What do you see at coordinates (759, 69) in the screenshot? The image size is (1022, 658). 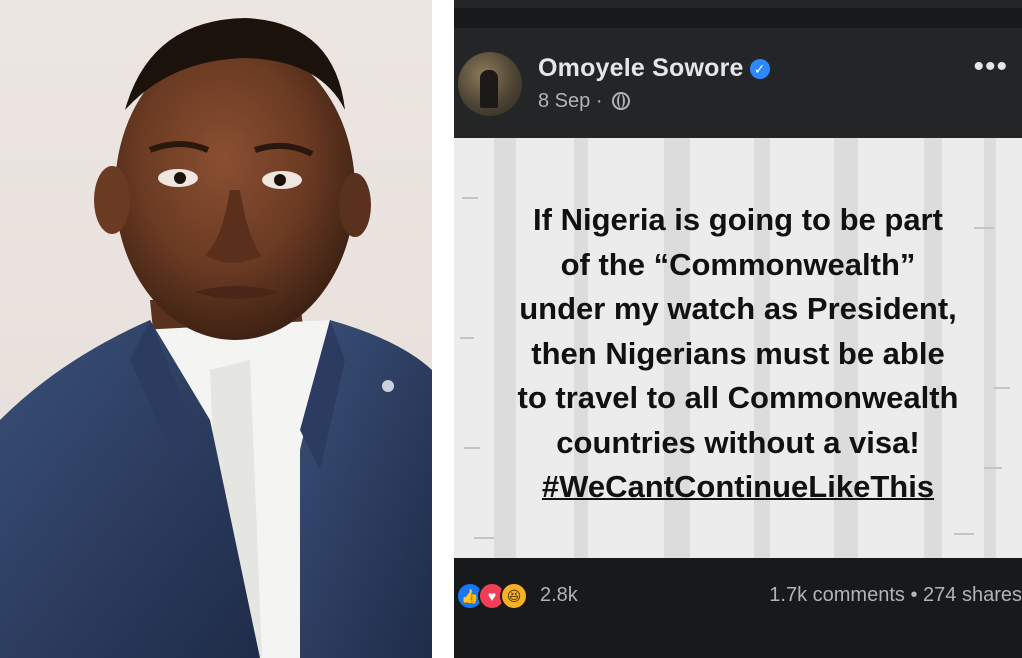 I see `verified-badge-icon: ✓` at bounding box center [759, 69].